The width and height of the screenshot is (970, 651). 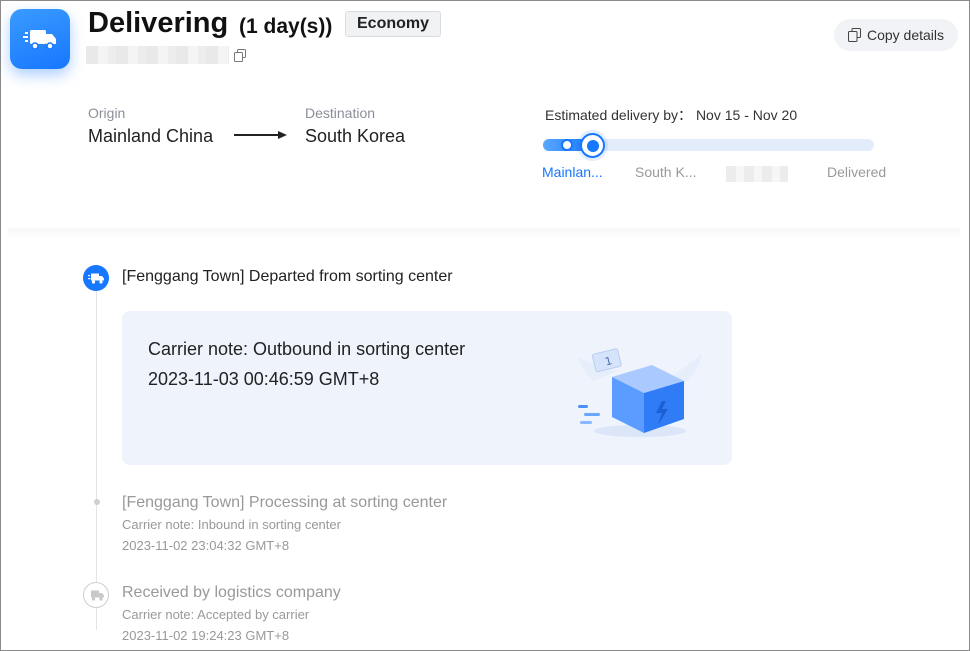 I want to click on timeline-dot, so click(x=97, y=502).